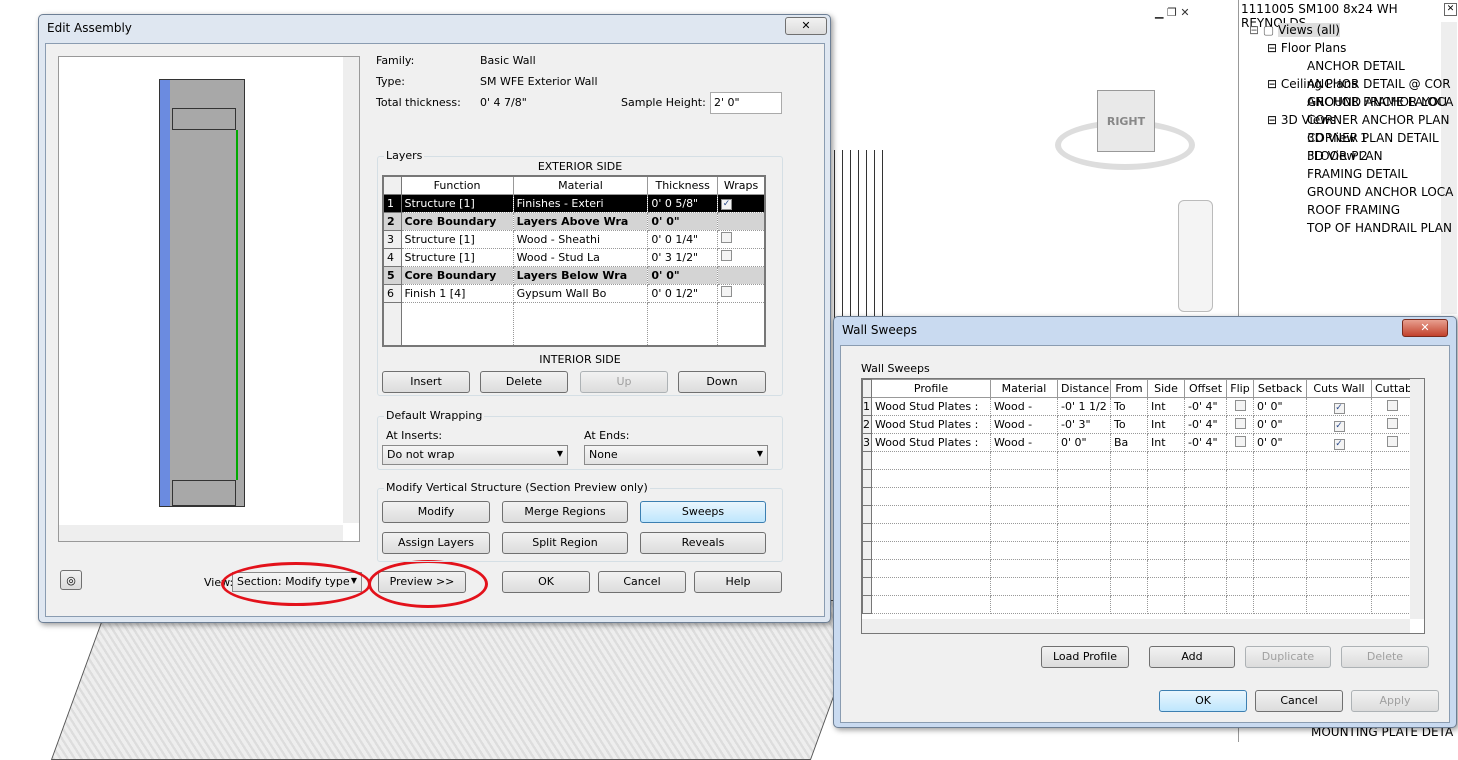 This screenshot has width=1458, height=760. I want to click on tree-item: 3D View 2, so click(1351, 156).